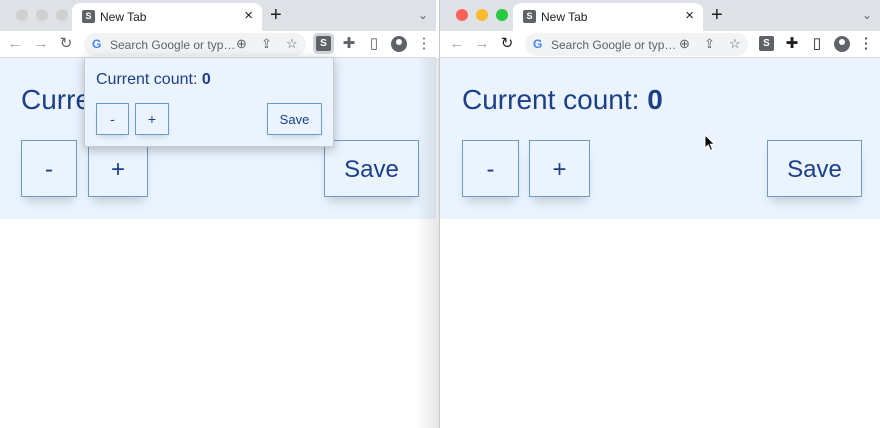  I want to click on mouse-cursor-icon, so click(710, 143).